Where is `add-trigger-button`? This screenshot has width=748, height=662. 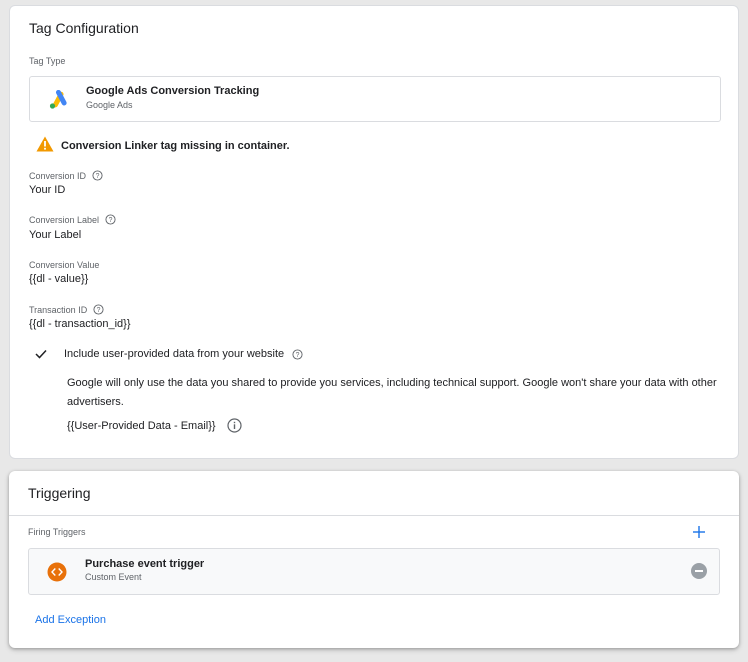 add-trigger-button is located at coordinates (699, 532).